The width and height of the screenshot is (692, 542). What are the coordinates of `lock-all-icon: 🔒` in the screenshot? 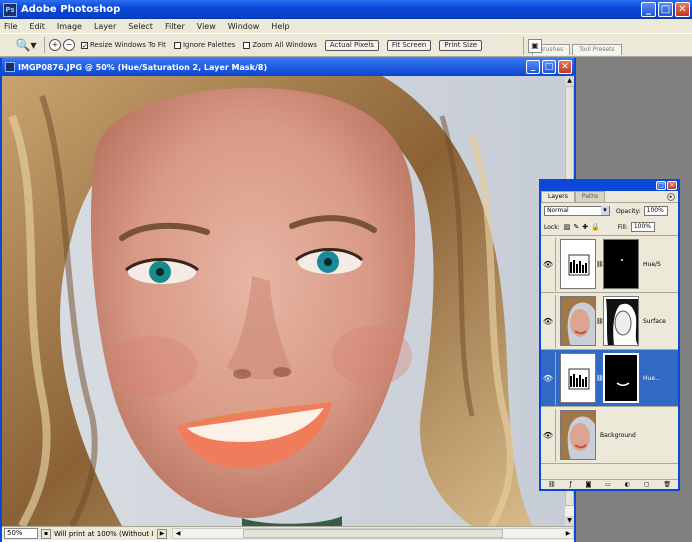 It's located at (595, 227).